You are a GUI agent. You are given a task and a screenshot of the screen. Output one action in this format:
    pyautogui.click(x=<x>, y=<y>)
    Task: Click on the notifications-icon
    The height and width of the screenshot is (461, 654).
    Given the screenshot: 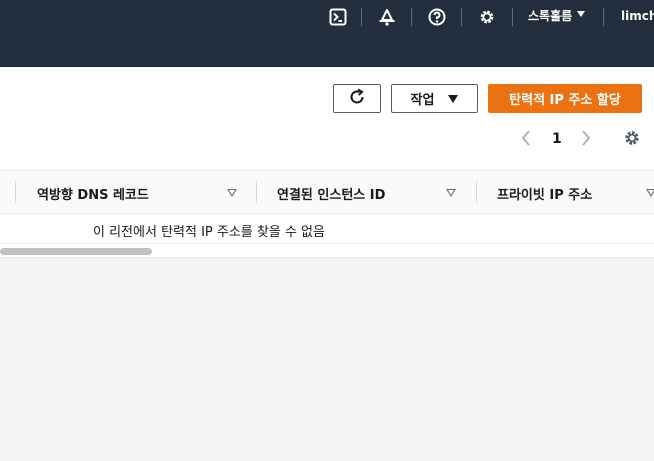 What is the action you would take?
    pyautogui.click(x=387, y=17)
    